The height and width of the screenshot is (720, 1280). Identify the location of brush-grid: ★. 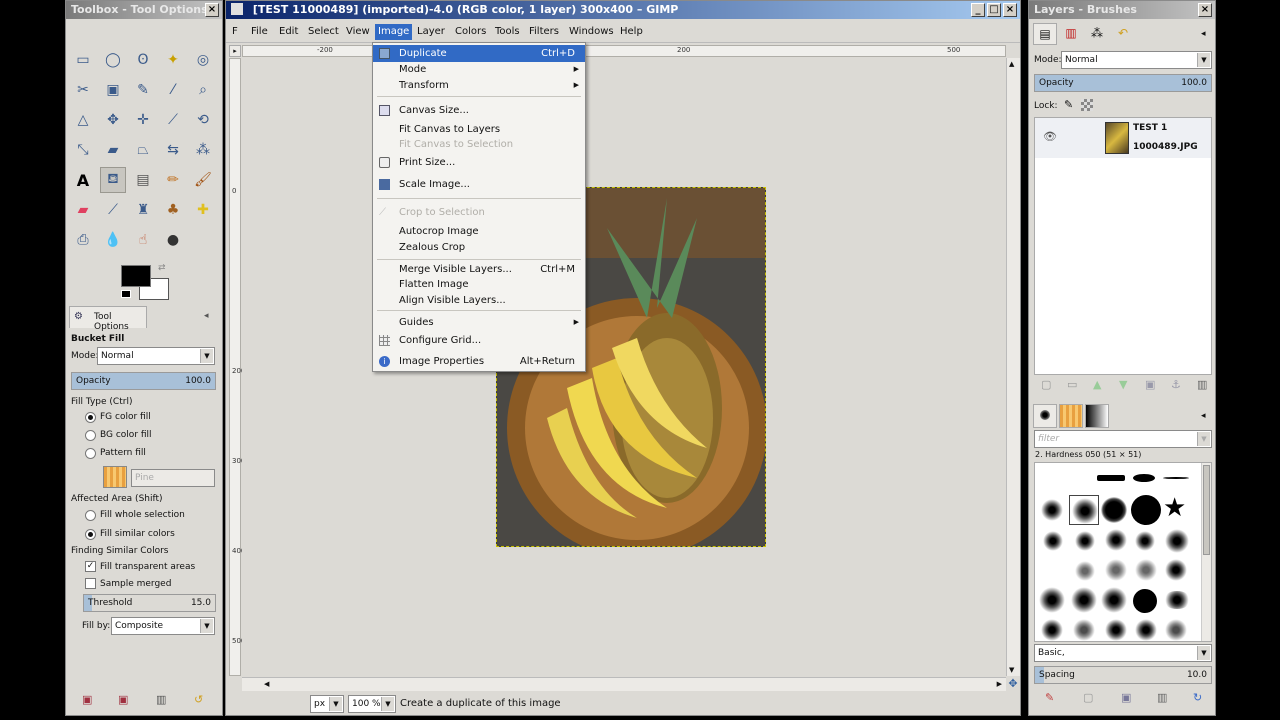
(1123, 552).